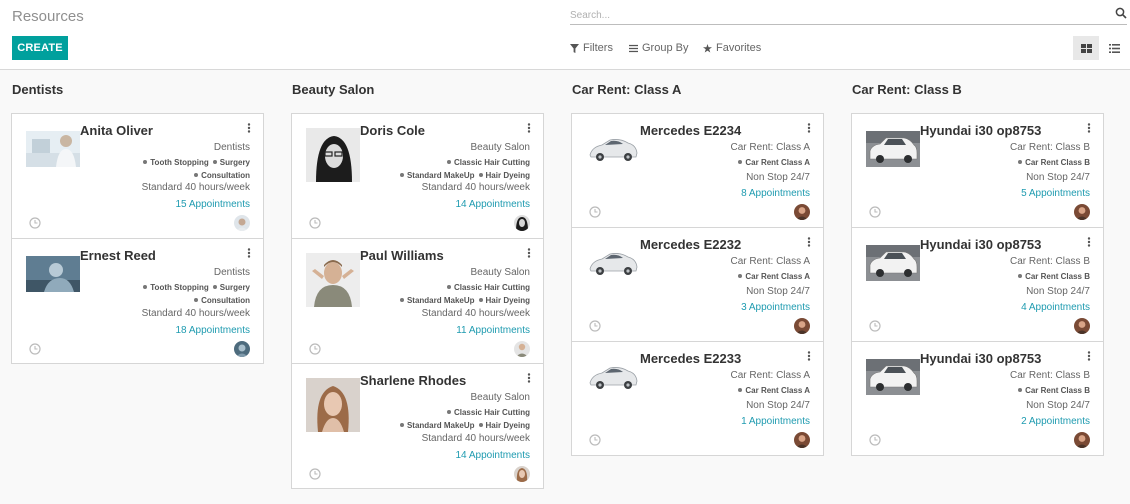 The width and height of the screenshot is (1130, 504). What do you see at coordinates (658, 48) in the screenshot?
I see `groupby-button: Group By` at bounding box center [658, 48].